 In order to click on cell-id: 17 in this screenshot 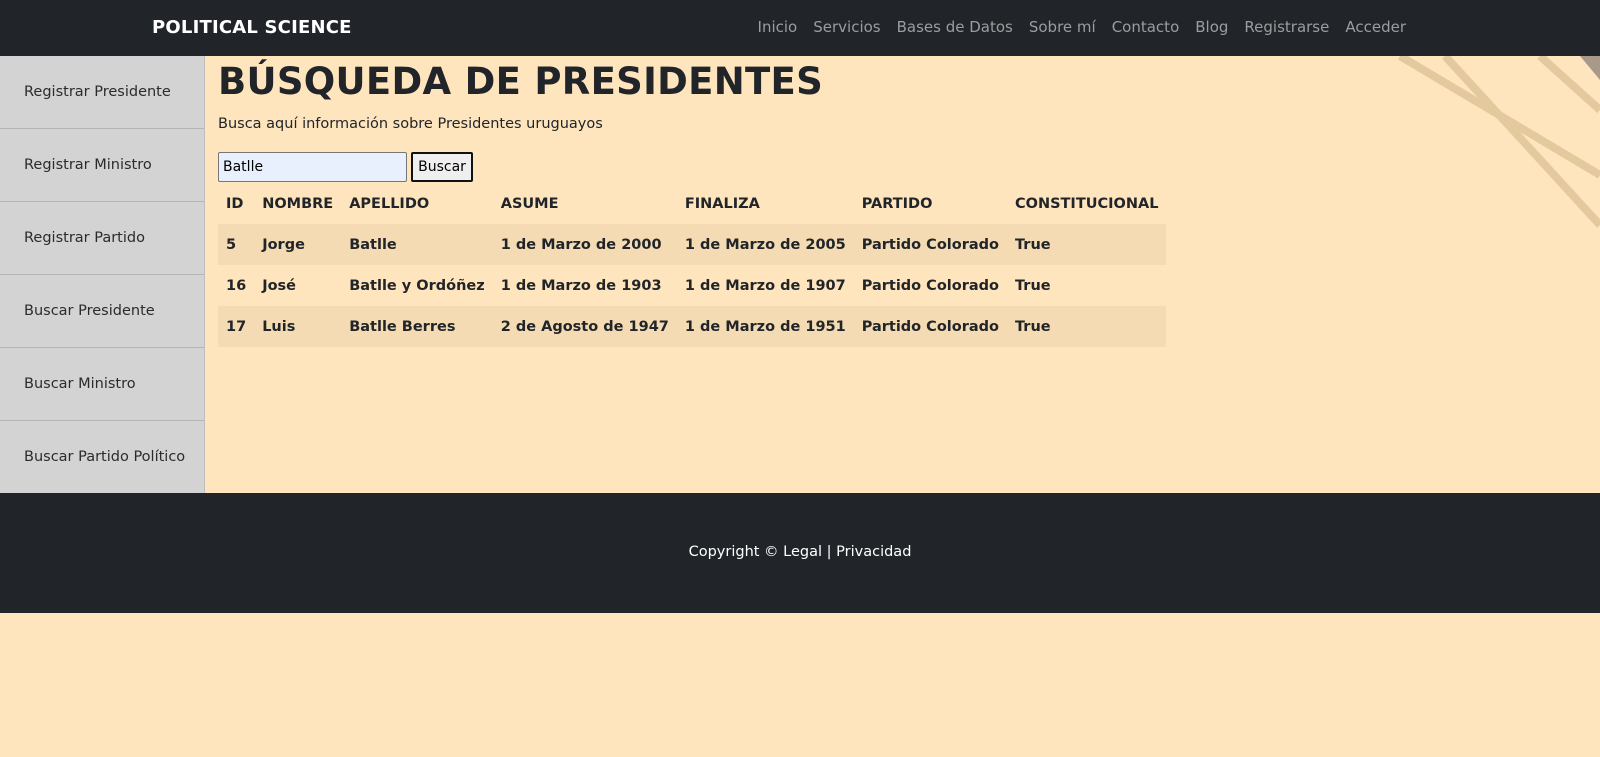, I will do `click(236, 326)`.